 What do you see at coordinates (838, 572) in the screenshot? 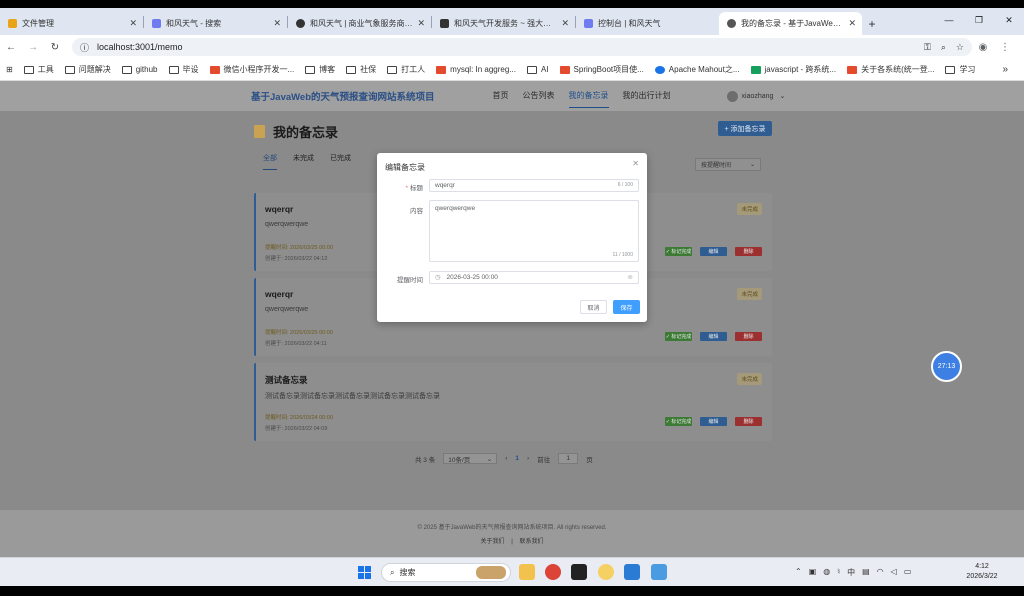
I see `microphone-icon: ♮` at bounding box center [838, 572].